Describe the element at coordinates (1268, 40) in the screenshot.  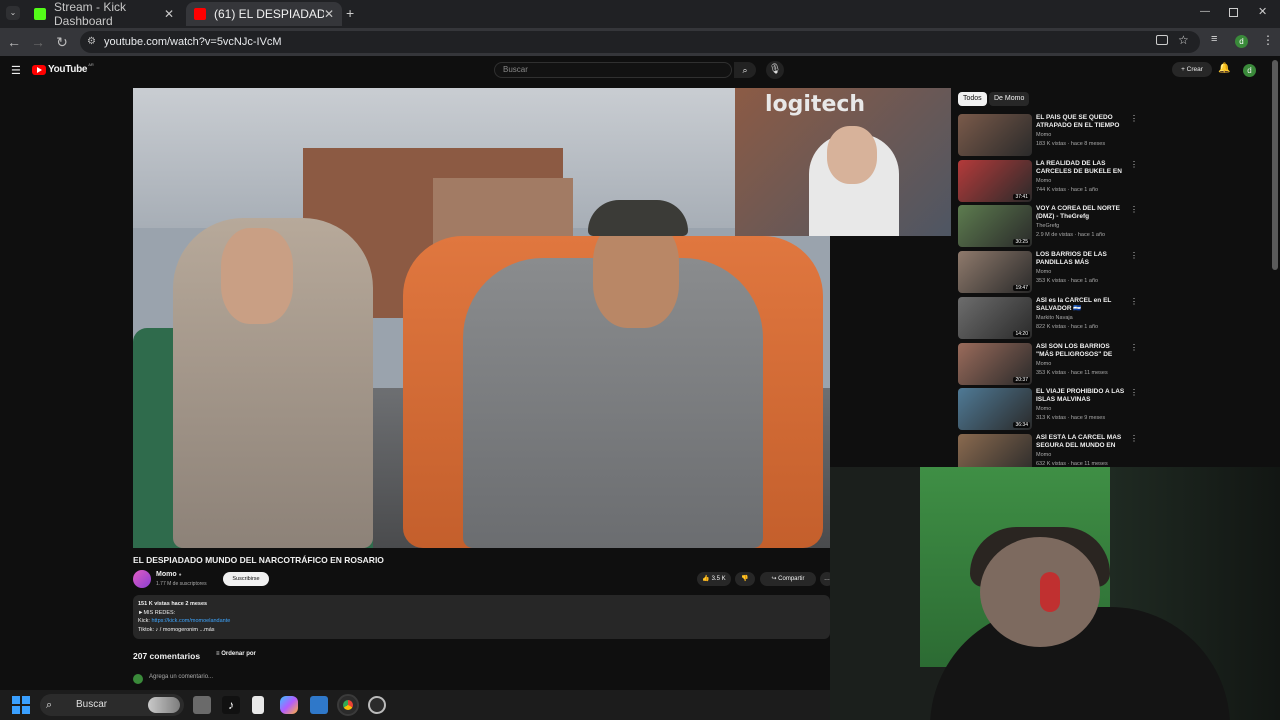
I see `browser-menu-icon: ⋮` at that location.